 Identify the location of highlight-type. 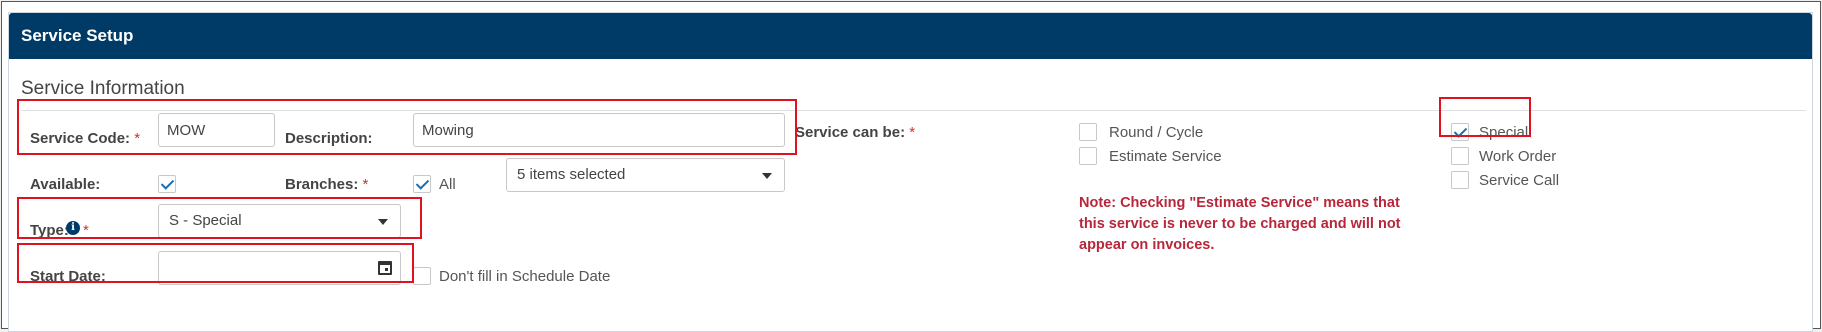
(219, 218).